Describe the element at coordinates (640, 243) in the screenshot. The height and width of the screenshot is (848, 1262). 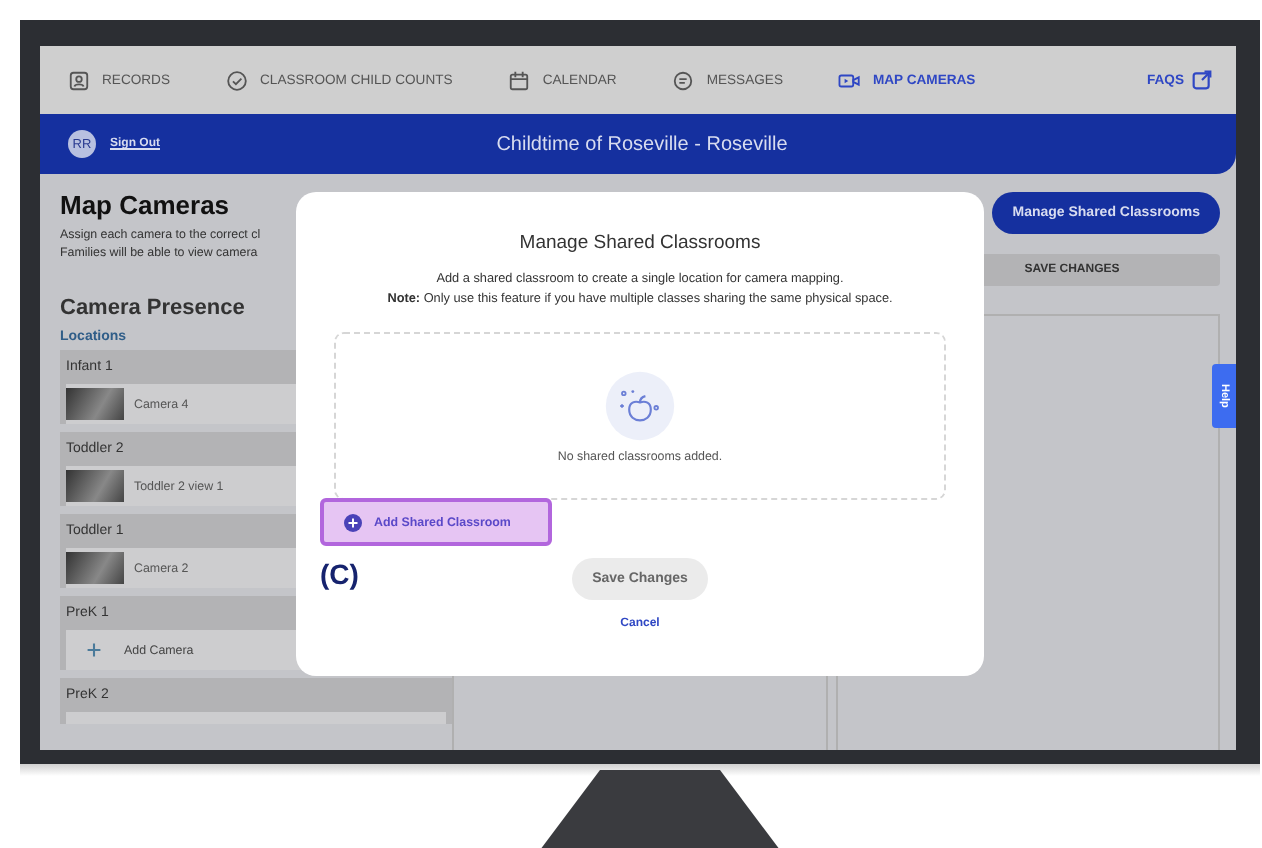
I see `dialog-title: Manage Shared Classrooms` at that location.